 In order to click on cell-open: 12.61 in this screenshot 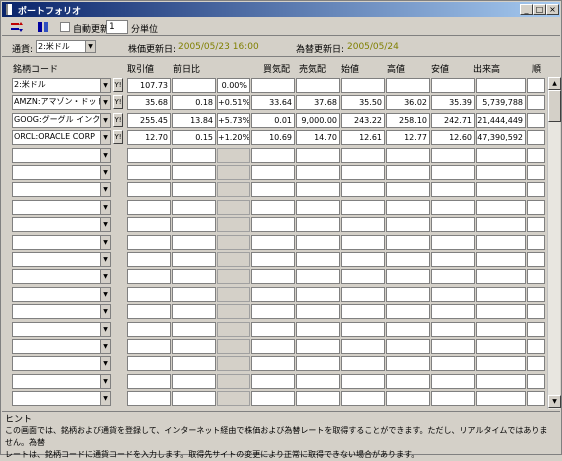, I will do `click(363, 138)`.